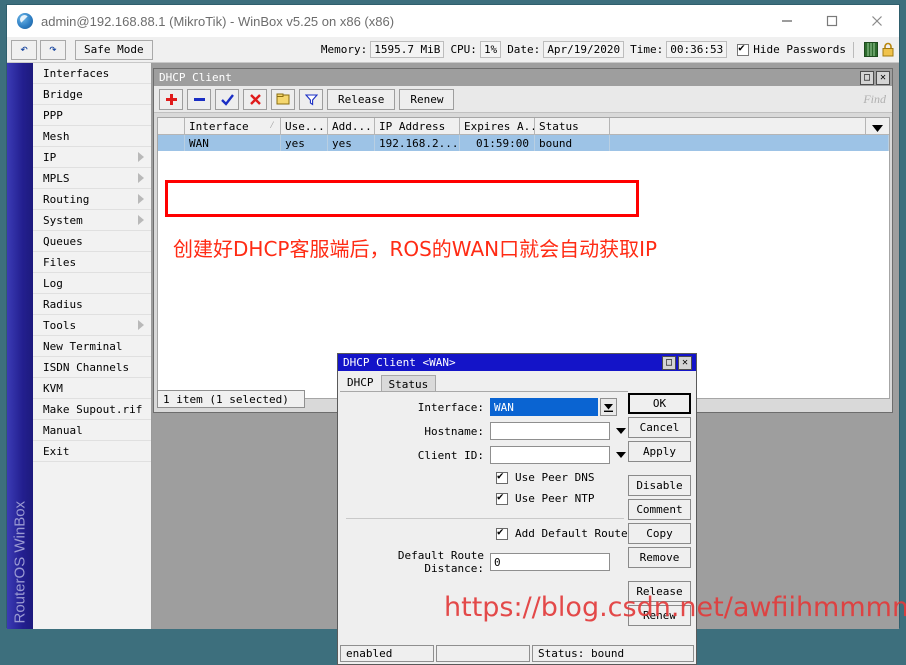  Describe the element at coordinates (92, 157) in the screenshot. I see `menu-item-ip: IP` at that location.